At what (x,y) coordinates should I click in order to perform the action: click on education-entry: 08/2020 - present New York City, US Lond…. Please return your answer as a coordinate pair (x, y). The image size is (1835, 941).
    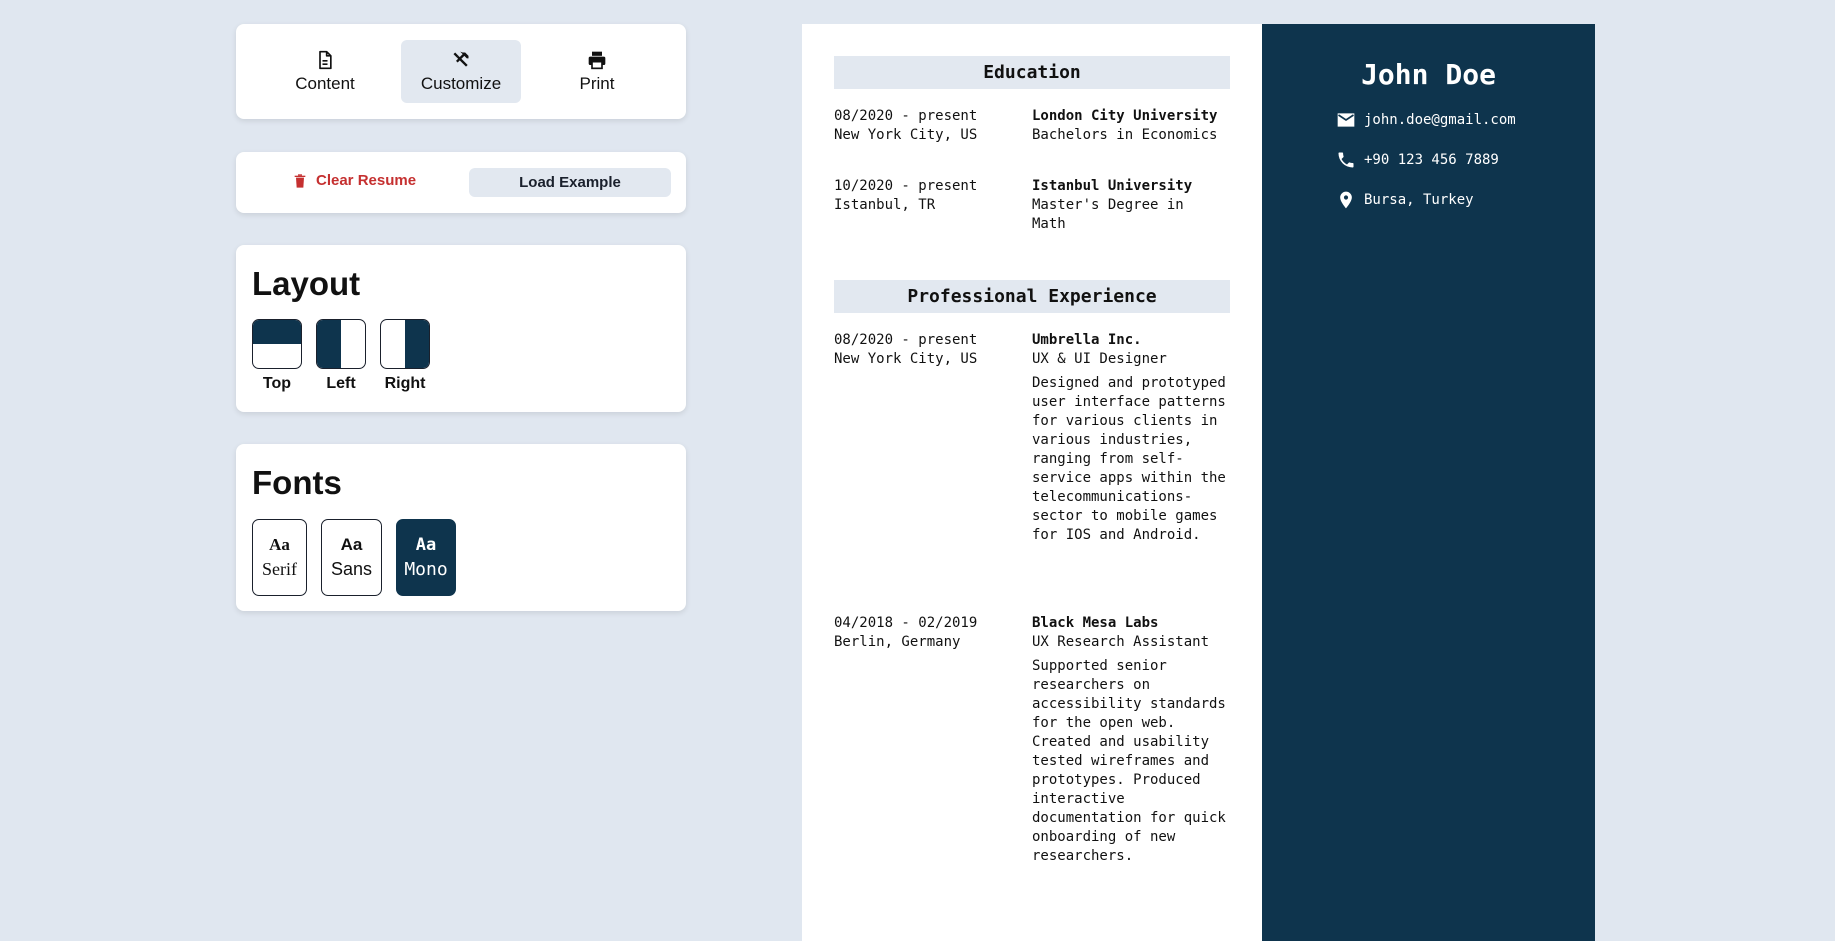
    Looking at the image, I should click on (1034, 127).